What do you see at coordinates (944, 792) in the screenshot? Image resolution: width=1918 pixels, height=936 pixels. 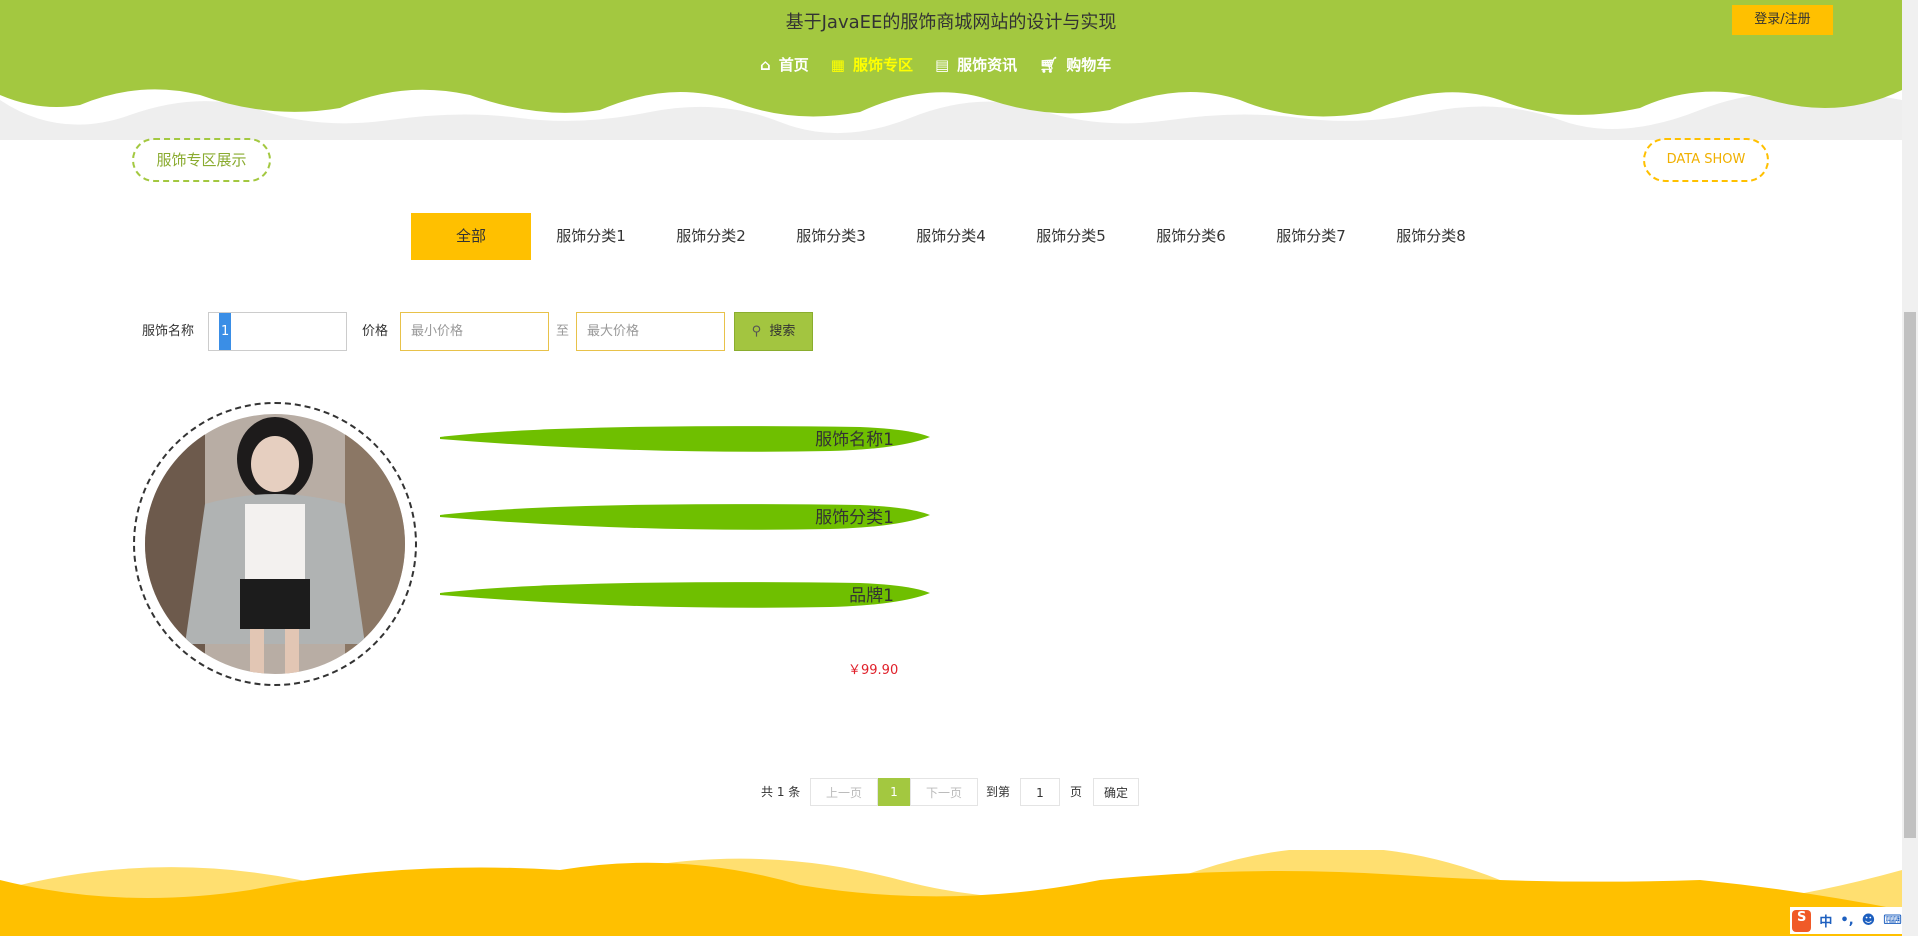 I see `next-page-button: 下一页` at bounding box center [944, 792].